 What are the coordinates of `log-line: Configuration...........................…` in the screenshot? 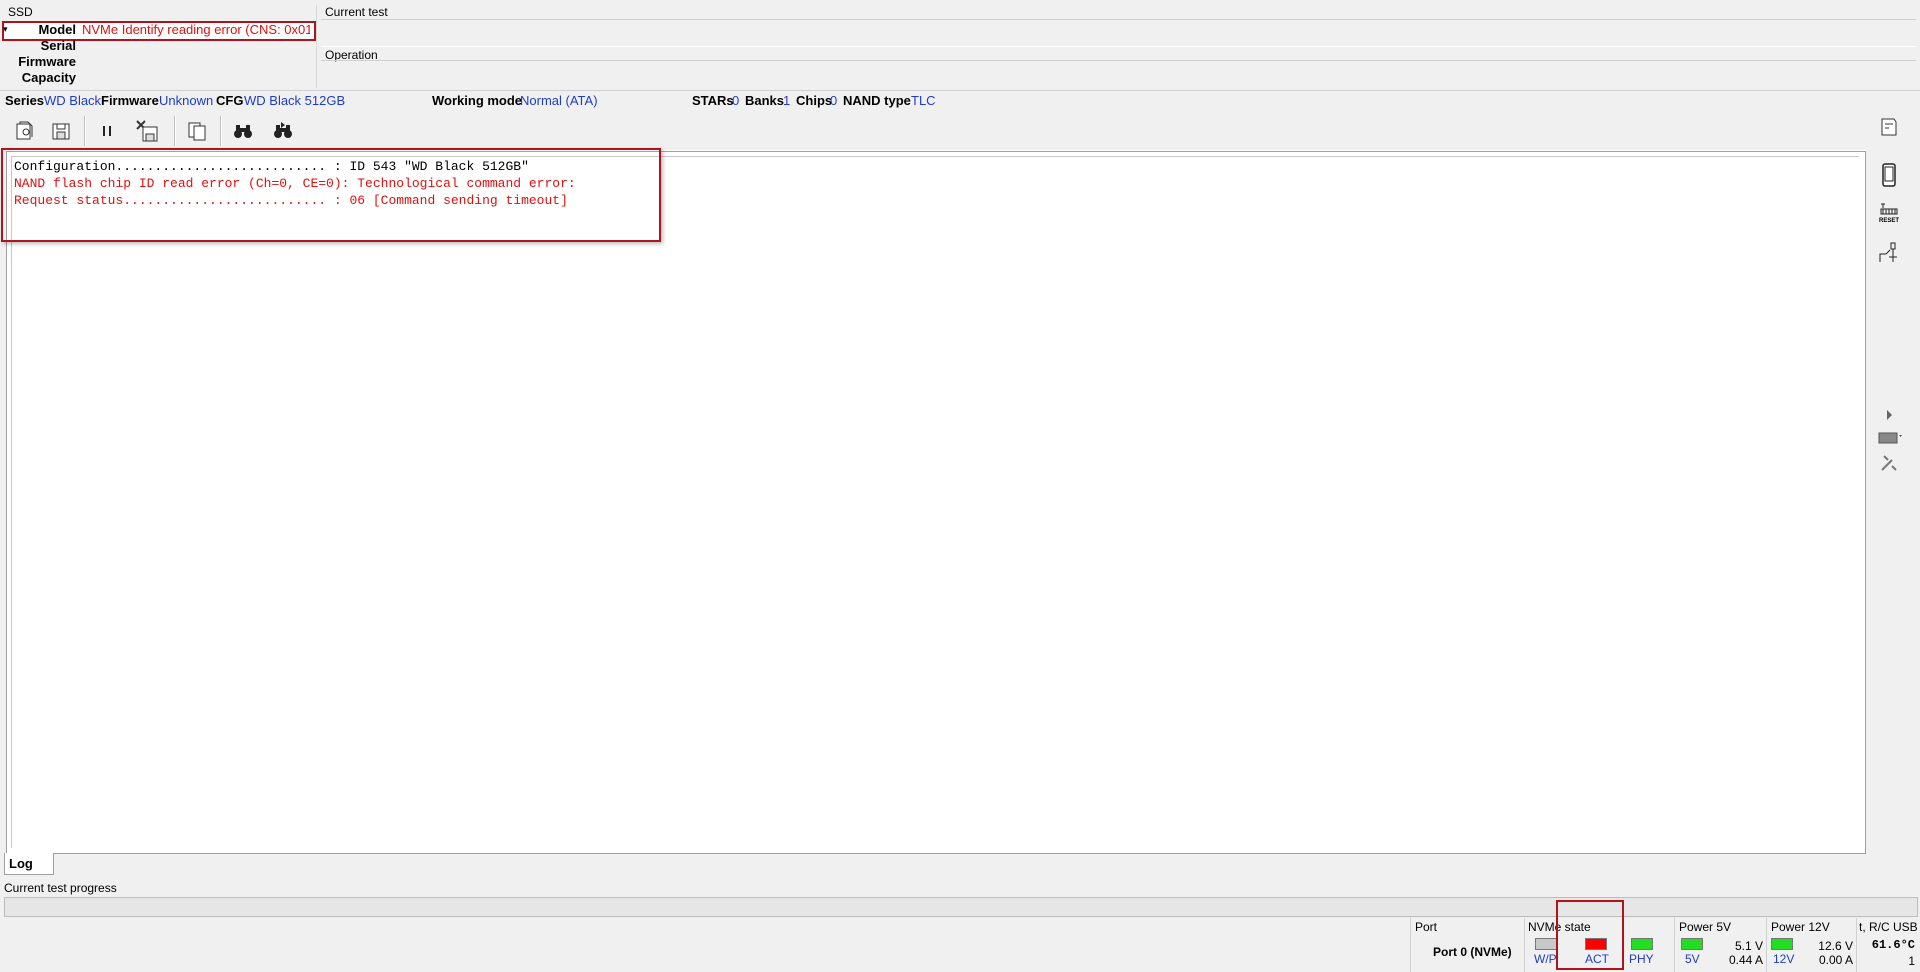 It's located at (271, 166).